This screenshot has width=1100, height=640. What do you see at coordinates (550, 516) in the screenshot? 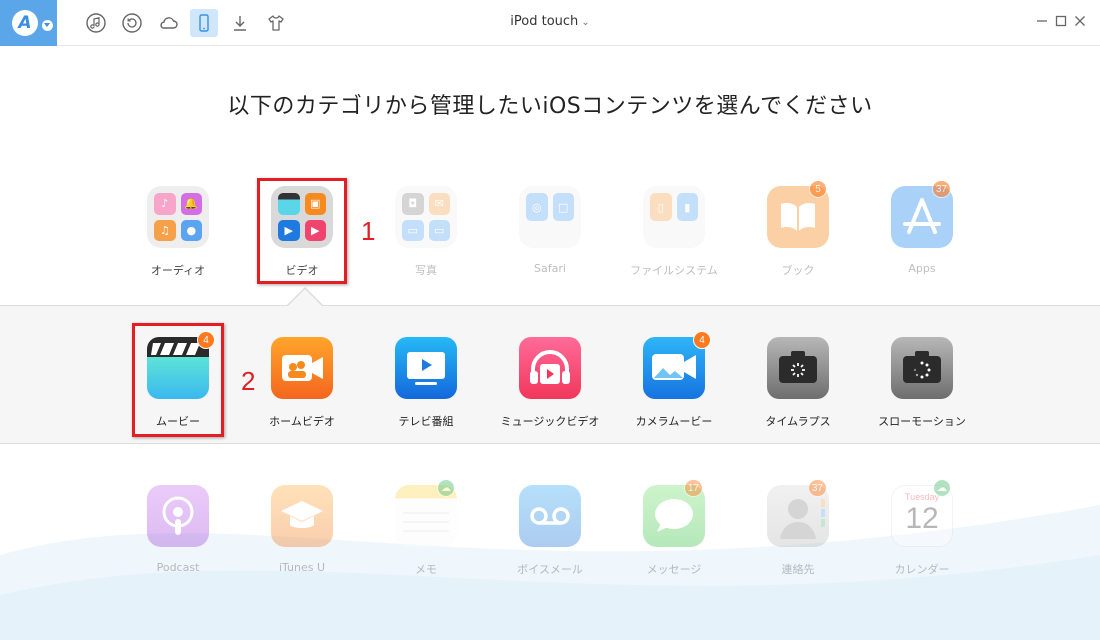
I see `voicemail-icon` at bounding box center [550, 516].